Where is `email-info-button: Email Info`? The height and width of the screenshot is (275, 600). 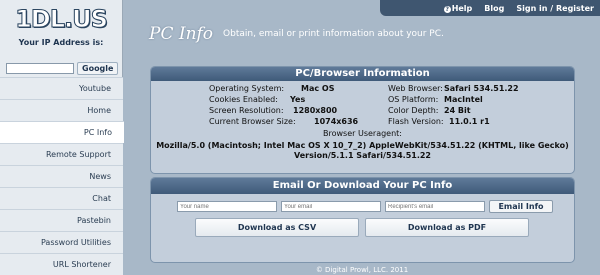 email-info-button: Email Info is located at coordinates (521, 206).